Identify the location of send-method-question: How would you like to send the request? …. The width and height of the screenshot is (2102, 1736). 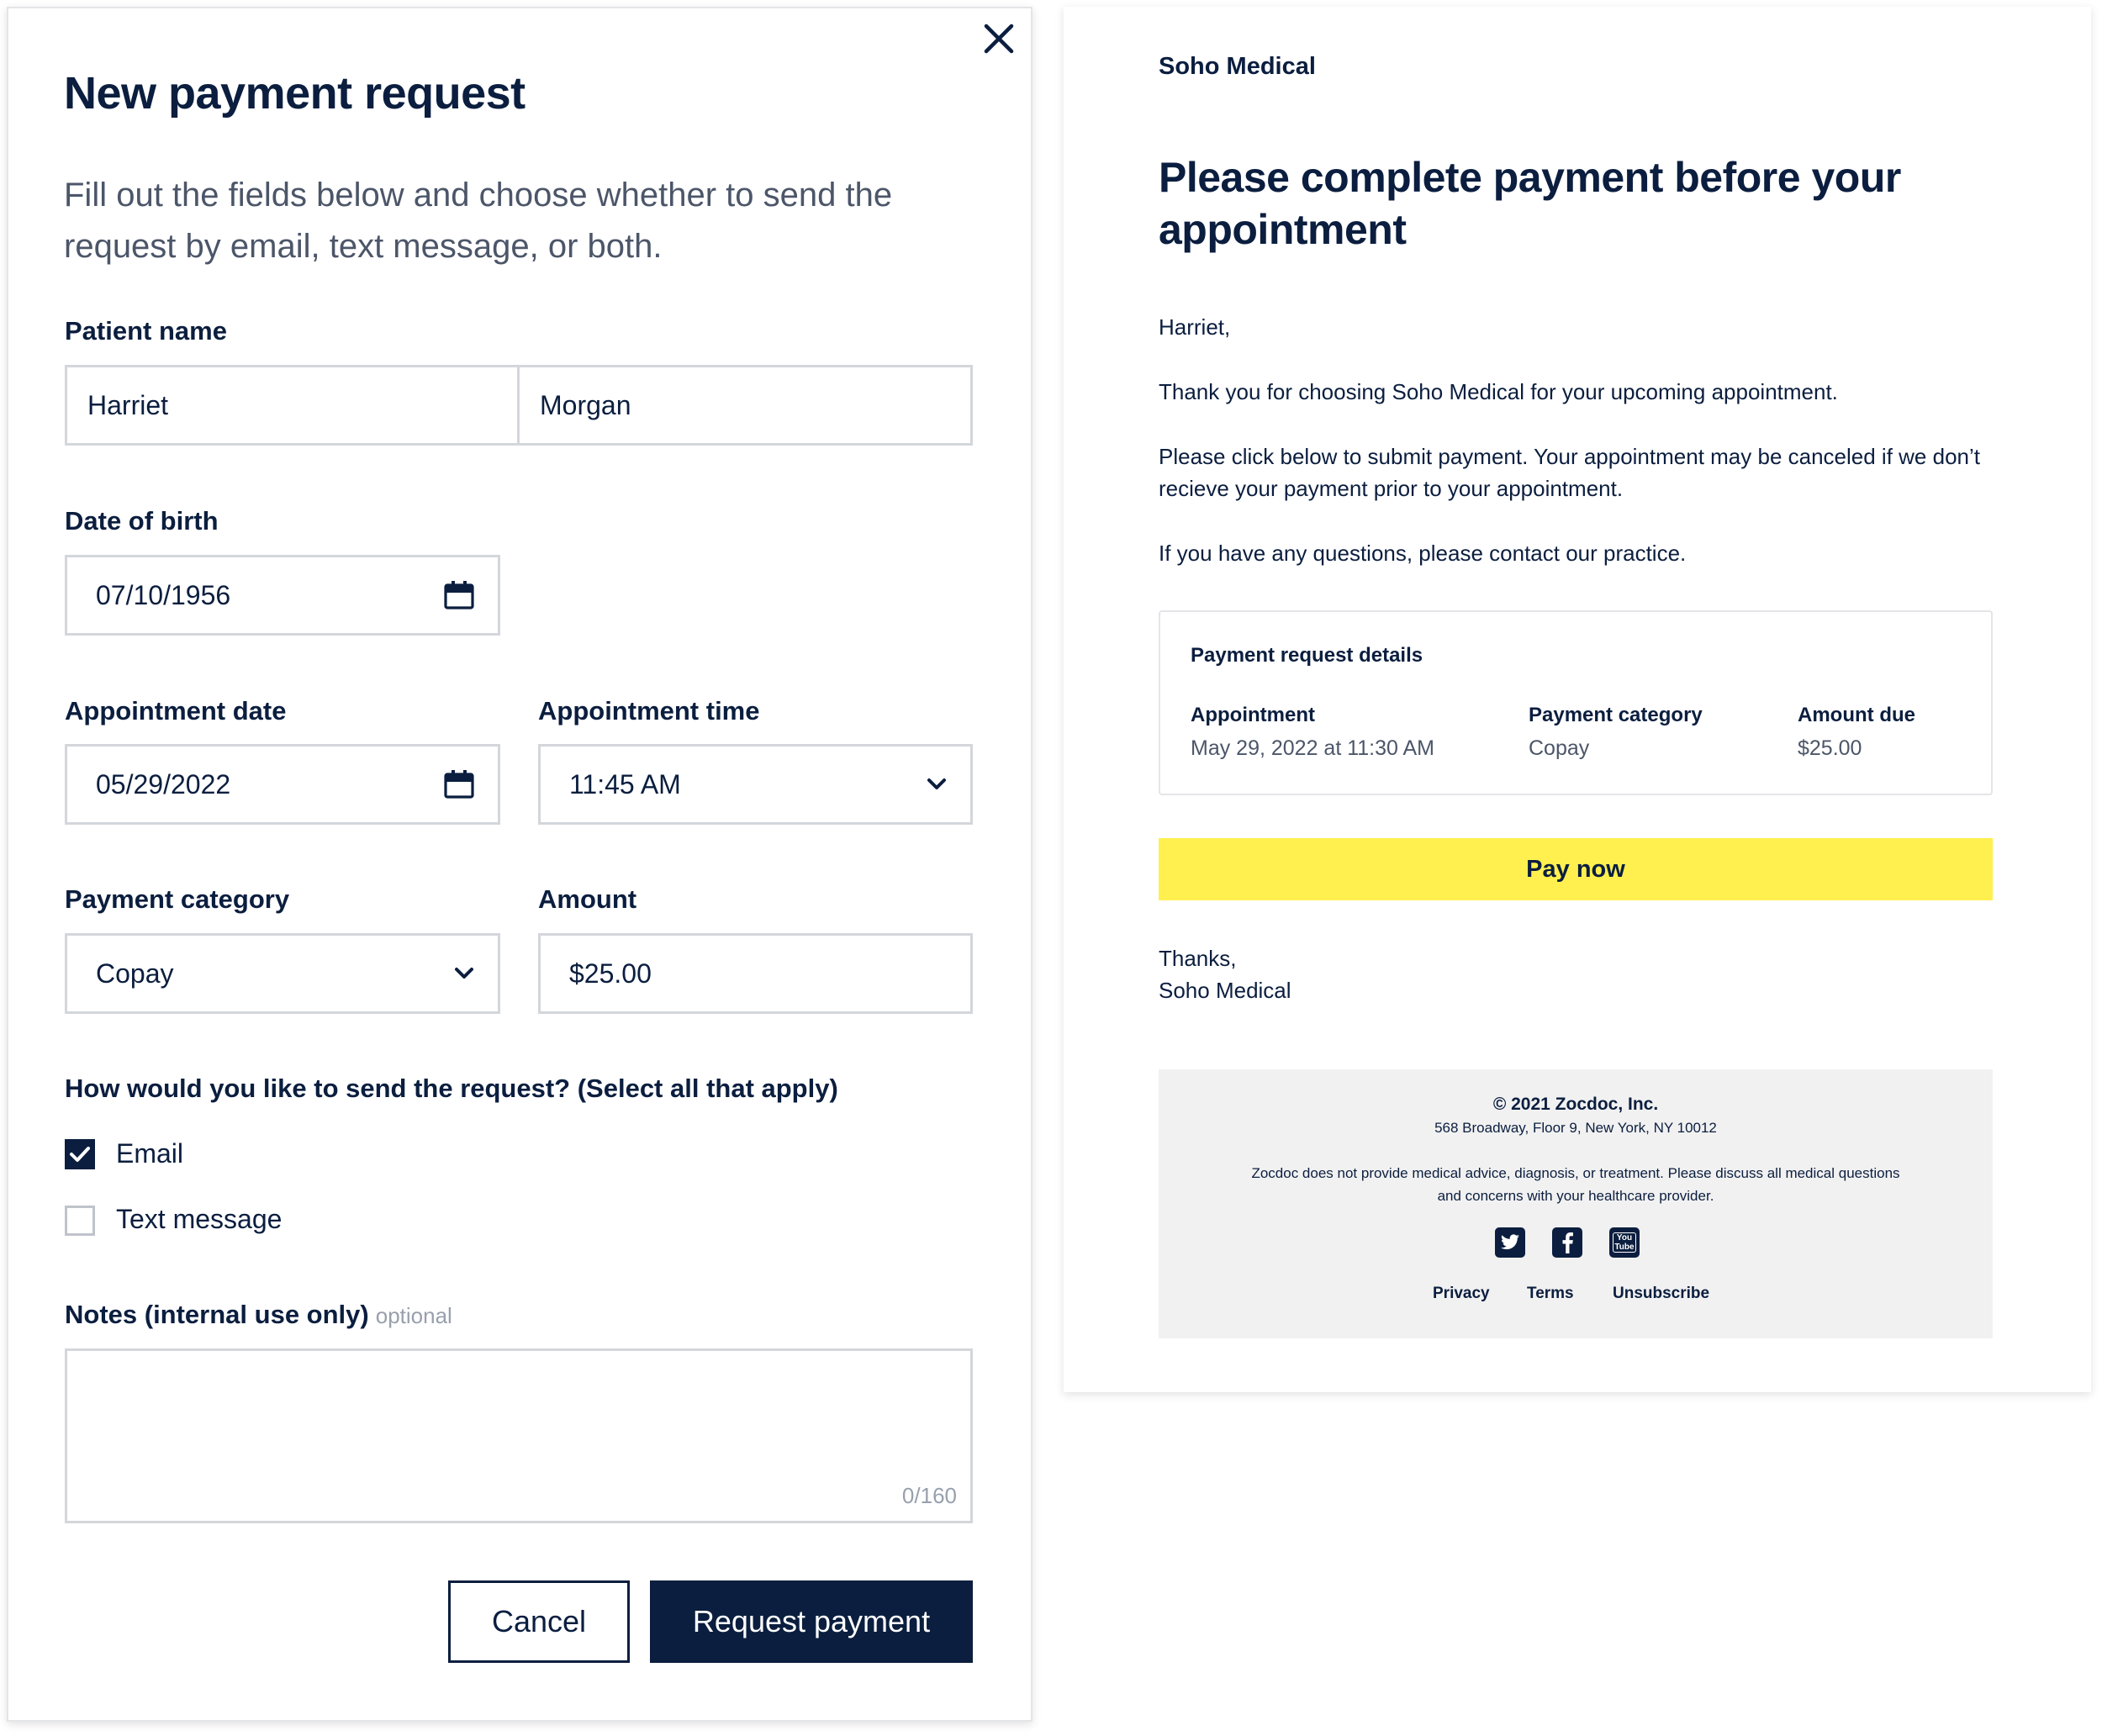
(451, 1088).